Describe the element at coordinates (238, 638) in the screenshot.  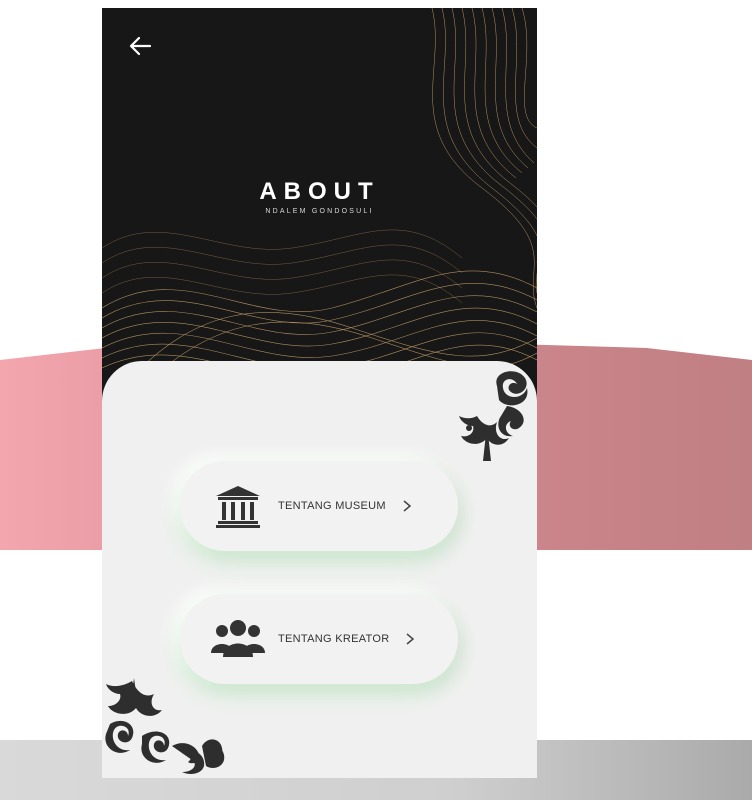
I see `people-group-icon` at that location.